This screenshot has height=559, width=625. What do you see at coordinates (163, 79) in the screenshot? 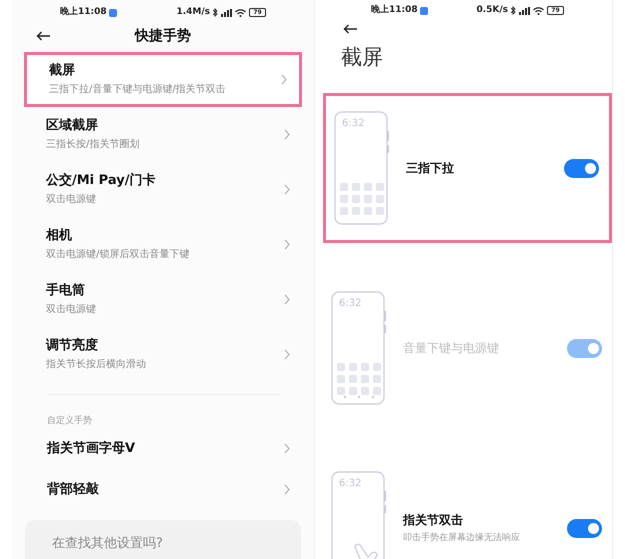
I see `settings-item: 截屏 三指下拉/音量下键与电源键/指关节双击` at bounding box center [163, 79].